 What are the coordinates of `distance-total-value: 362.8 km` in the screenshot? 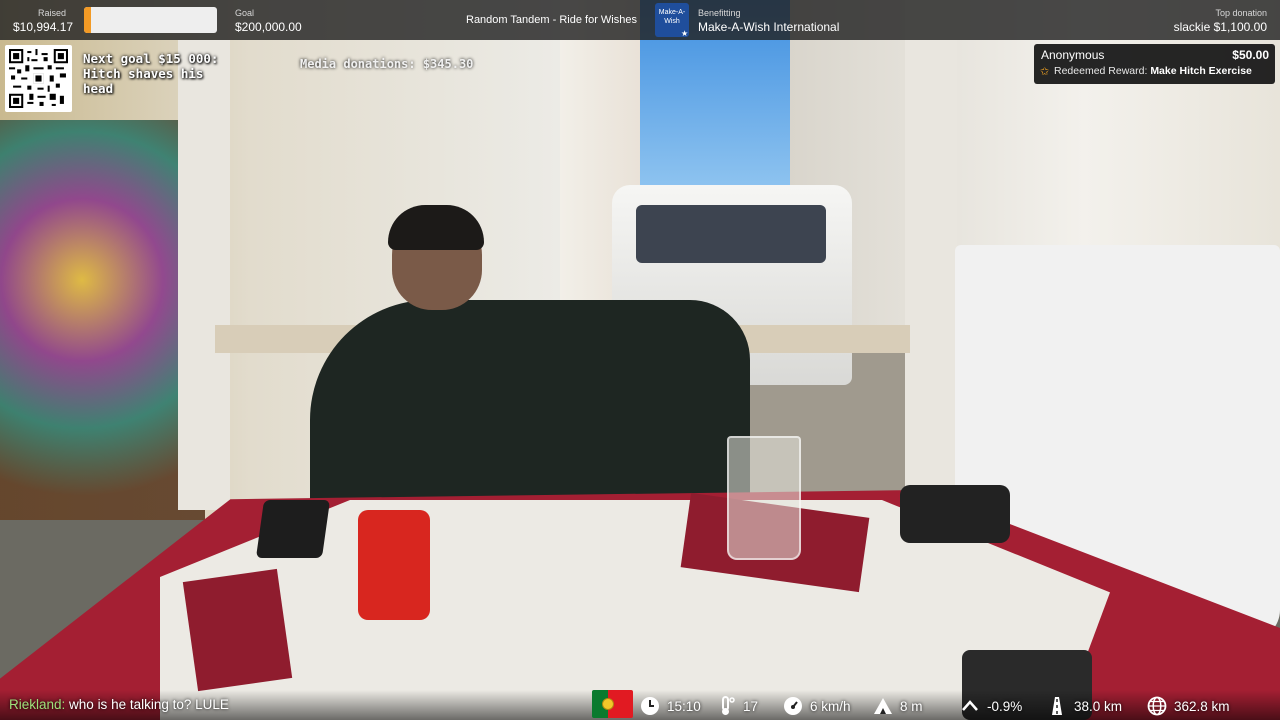 It's located at (1202, 706).